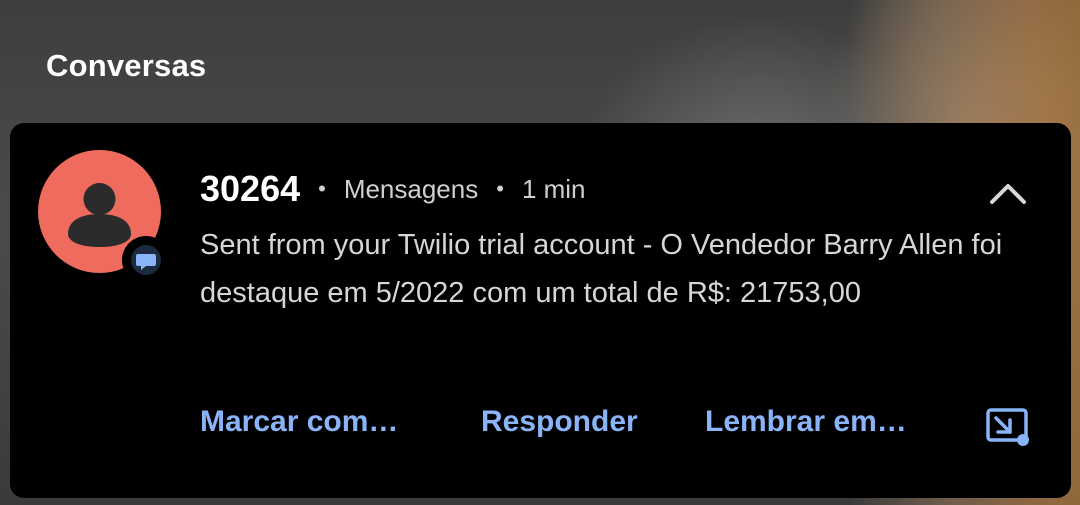  What do you see at coordinates (250, 188) in the screenshot?
I see `sender-name: 30264` at bounding box center [250, 188].